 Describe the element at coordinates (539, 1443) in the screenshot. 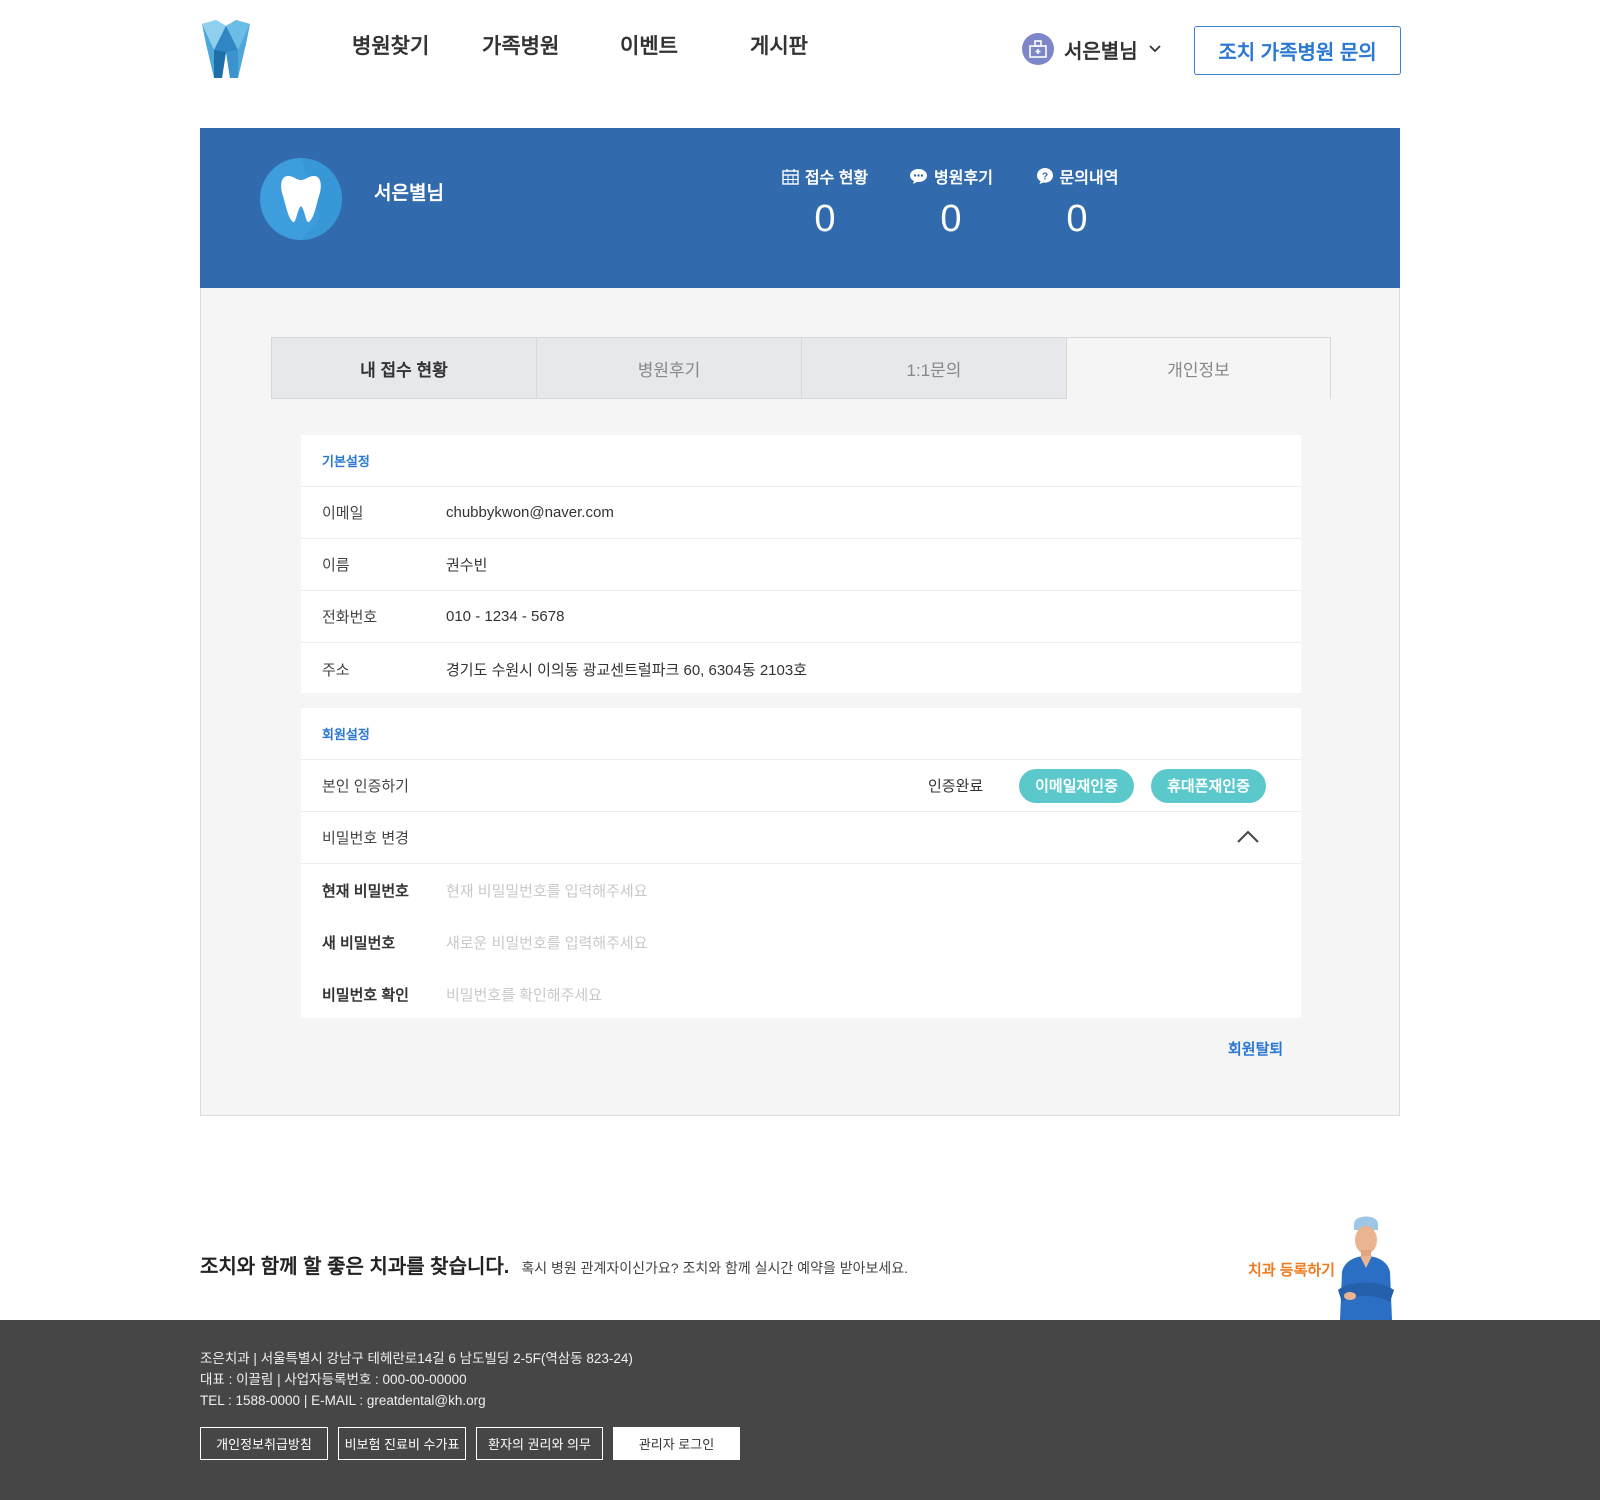

I see `patient-rights-button: 환자의 권리와 의무` at that location.